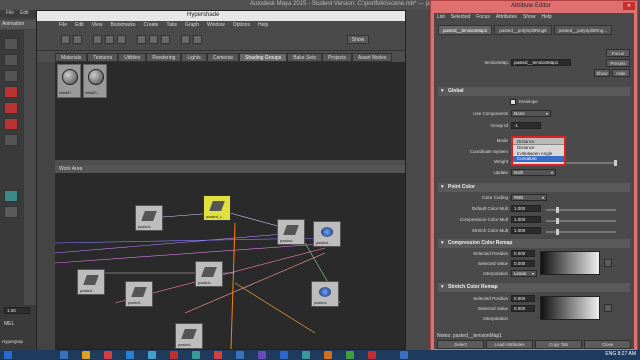 This screenshot has height=360, width=640. Describe the element at coordinates (24, 13) in the screenshot. I see `maya-menu-edit: Edit` at that location.